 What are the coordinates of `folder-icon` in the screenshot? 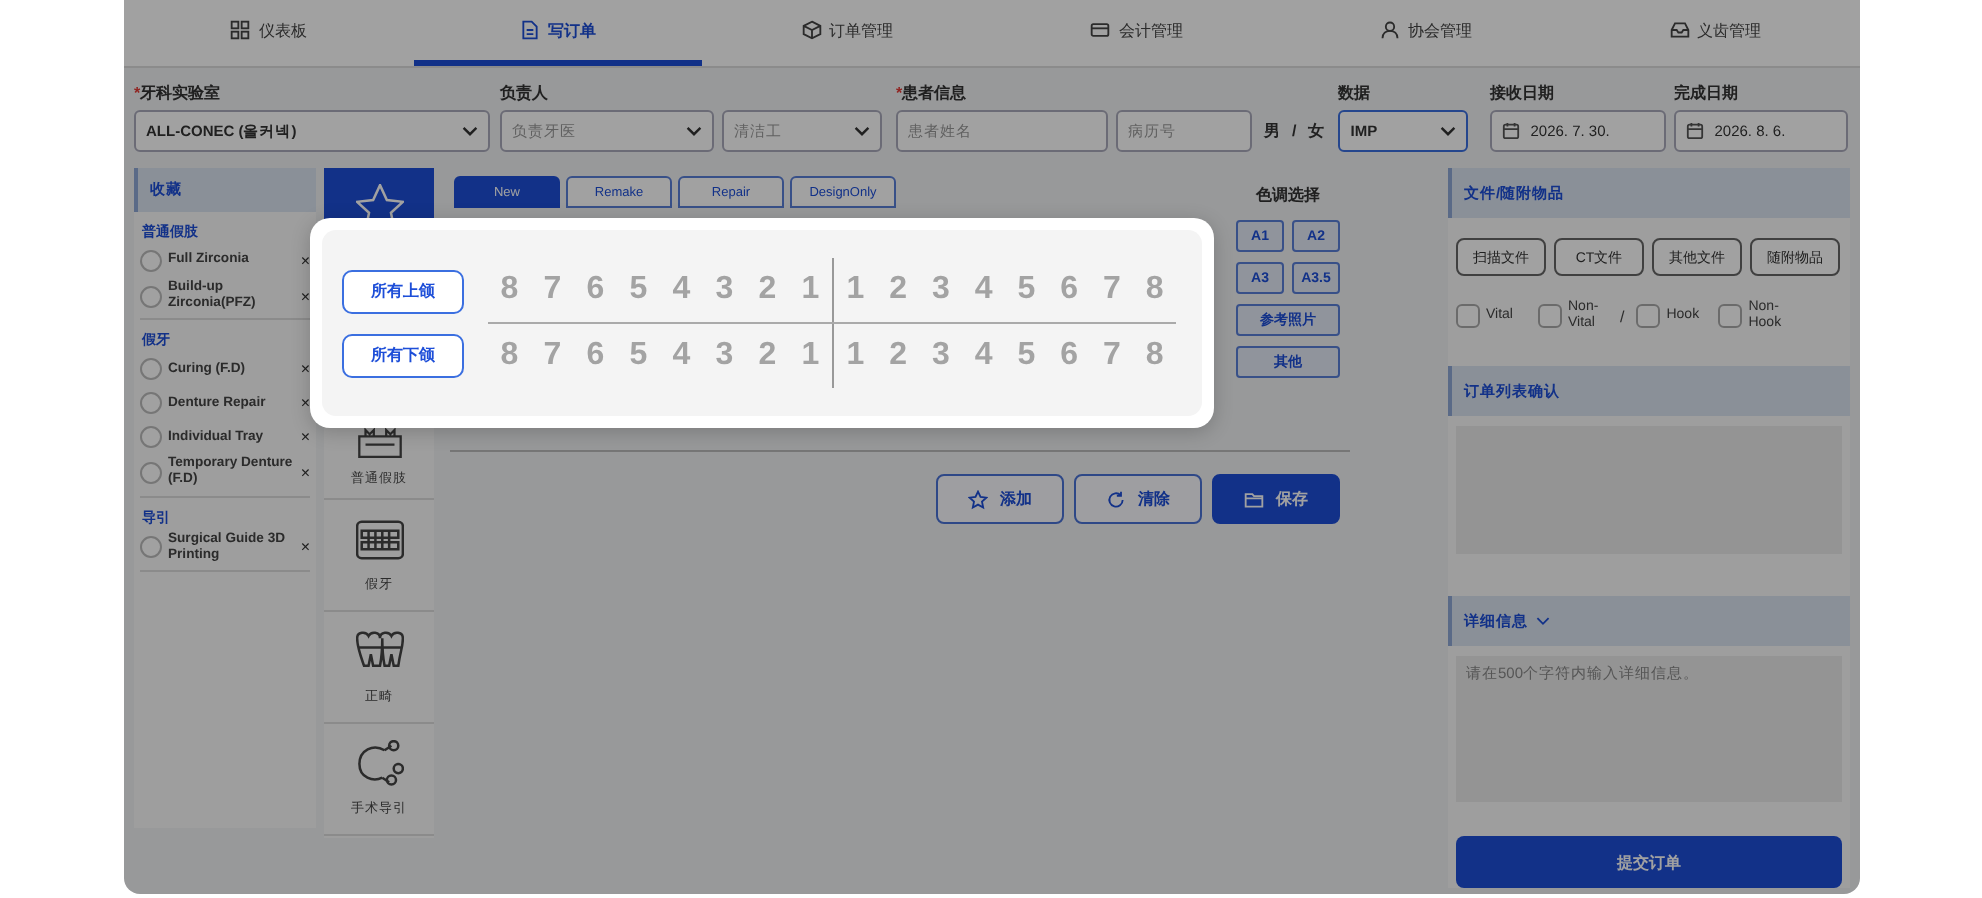 It's located at (1254, 499).